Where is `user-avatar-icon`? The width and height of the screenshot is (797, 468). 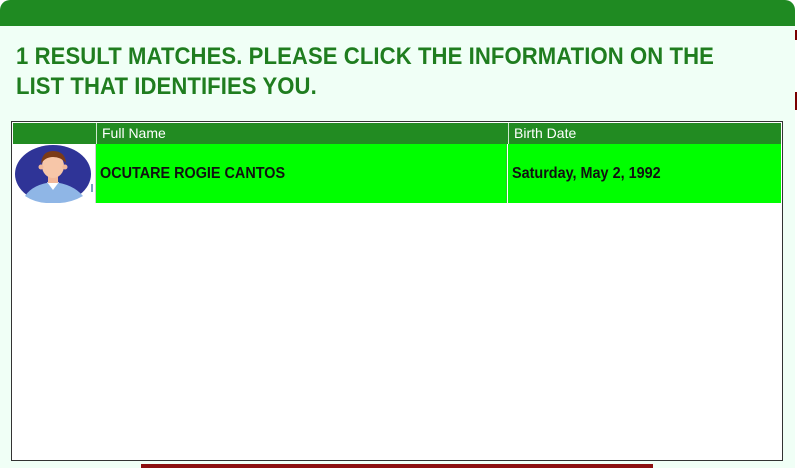
user-avatar-icon is located at coordinates (54, 174).